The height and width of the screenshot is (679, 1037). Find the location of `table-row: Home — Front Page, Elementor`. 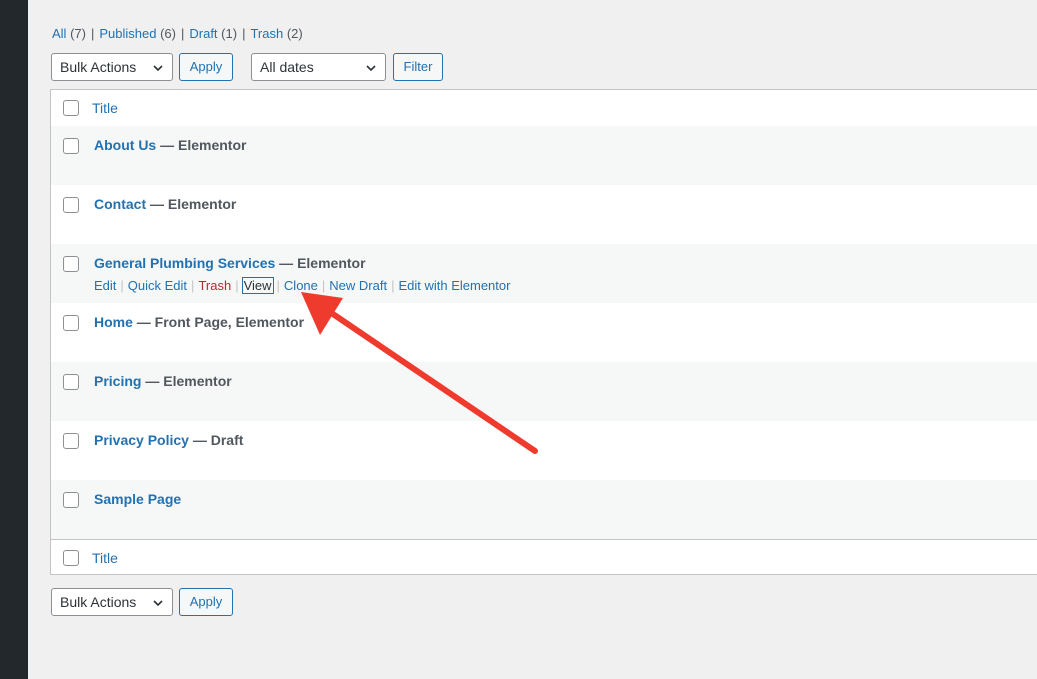

table-row: Home — Front Page, Elementor is located at coordinates (544, 332).